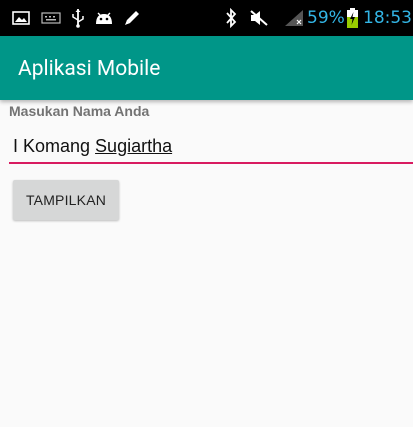  What do you see at coordinates (66, 200) in the screenshot?
I see `show-button: TAMPILKAN` at bounding box center [66, 200].